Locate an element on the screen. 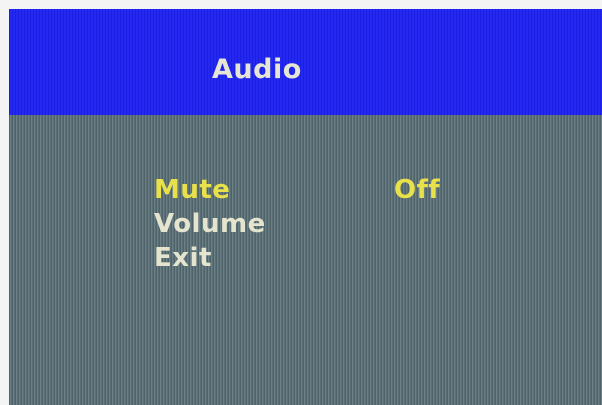 This screenshot has height=405, width=602. mute-value: Off is located at coordinates (417, 190).